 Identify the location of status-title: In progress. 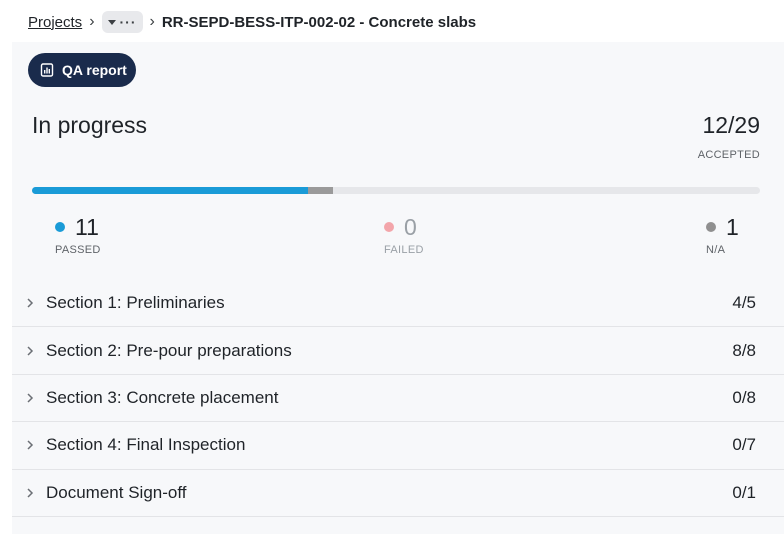
(90, 125).